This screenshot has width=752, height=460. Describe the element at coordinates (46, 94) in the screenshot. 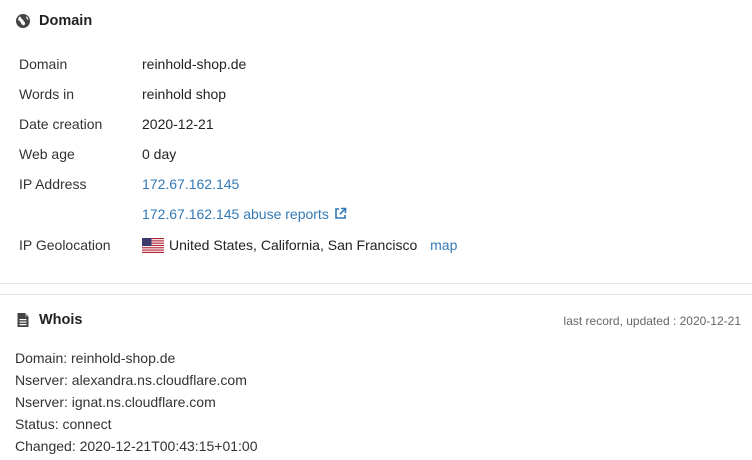

I see `label-words-in: Words in` at that location.